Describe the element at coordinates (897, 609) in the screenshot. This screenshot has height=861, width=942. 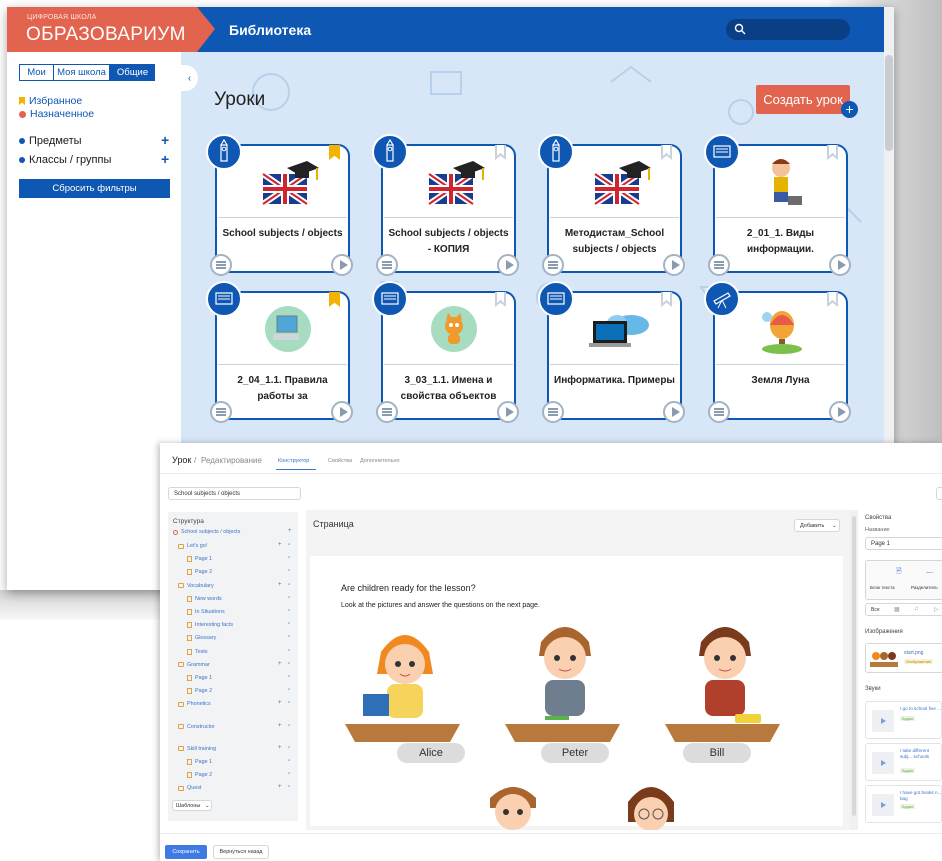
I see `image-filter-icon: ▦` at that location.